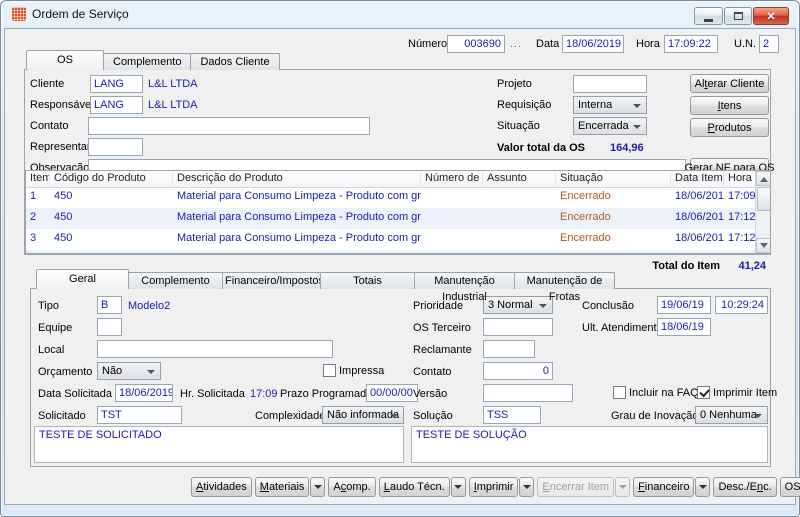 The image size is (800, 517). What do you see at coordinates (762, 212) in the screenshot?
I see `table-scrollbar` at bounding box center [762, 212].